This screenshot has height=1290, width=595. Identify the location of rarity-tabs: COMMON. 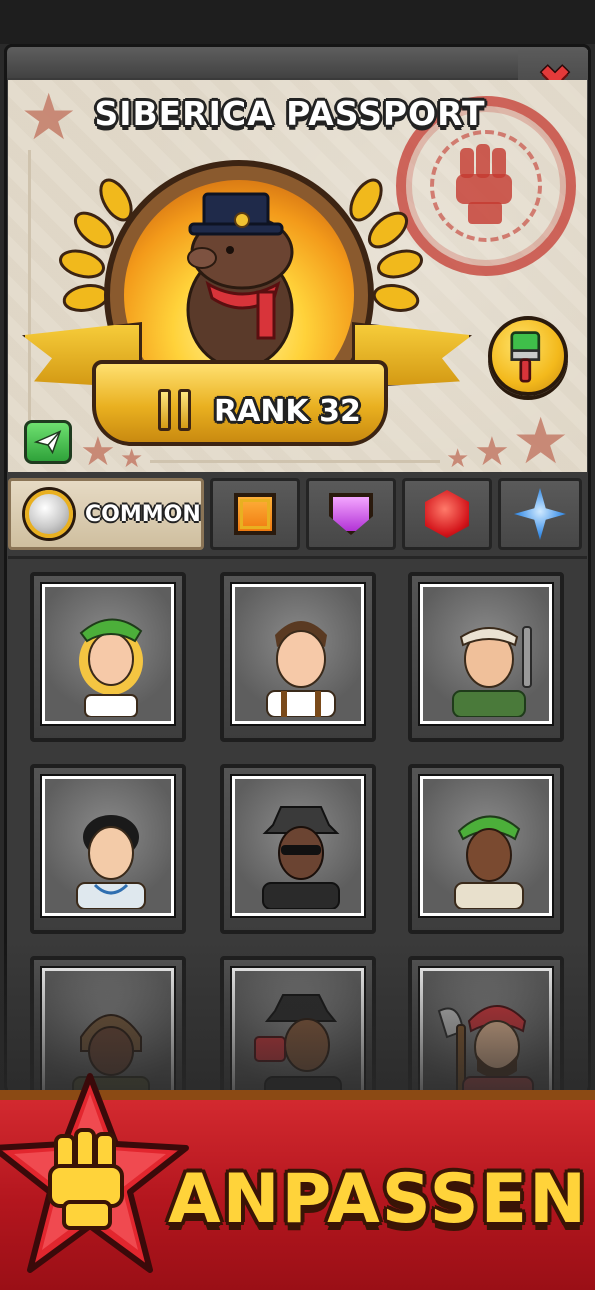
(297, 514).